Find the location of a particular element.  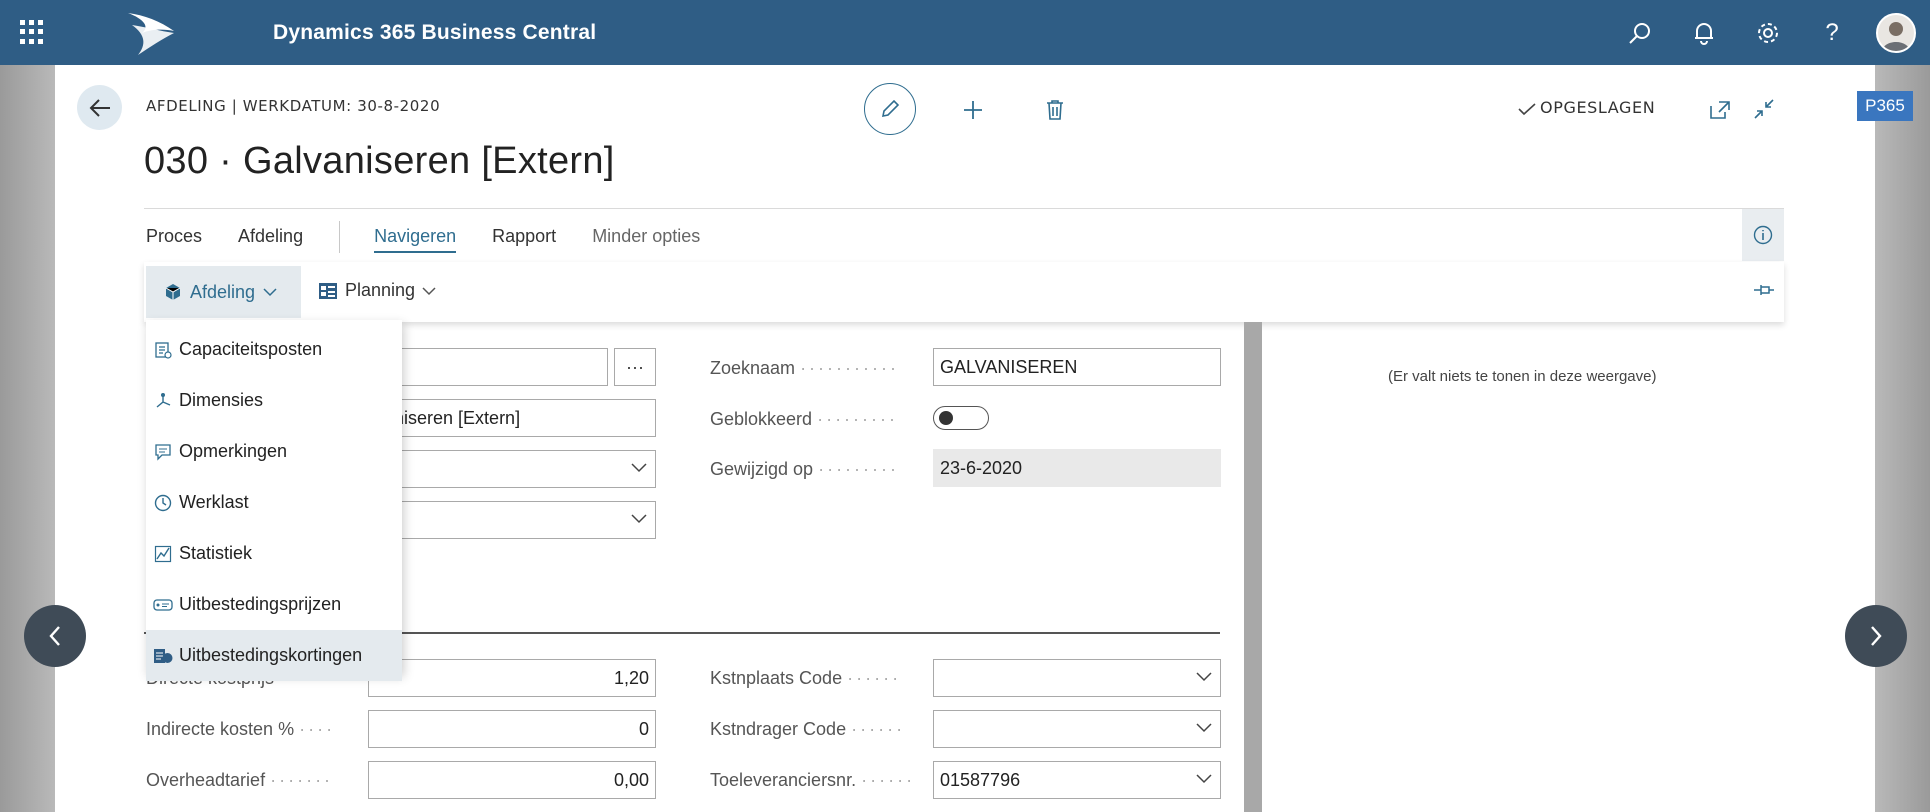

name-field: vaniseren [Extern] is located at coordinates (512, 418).